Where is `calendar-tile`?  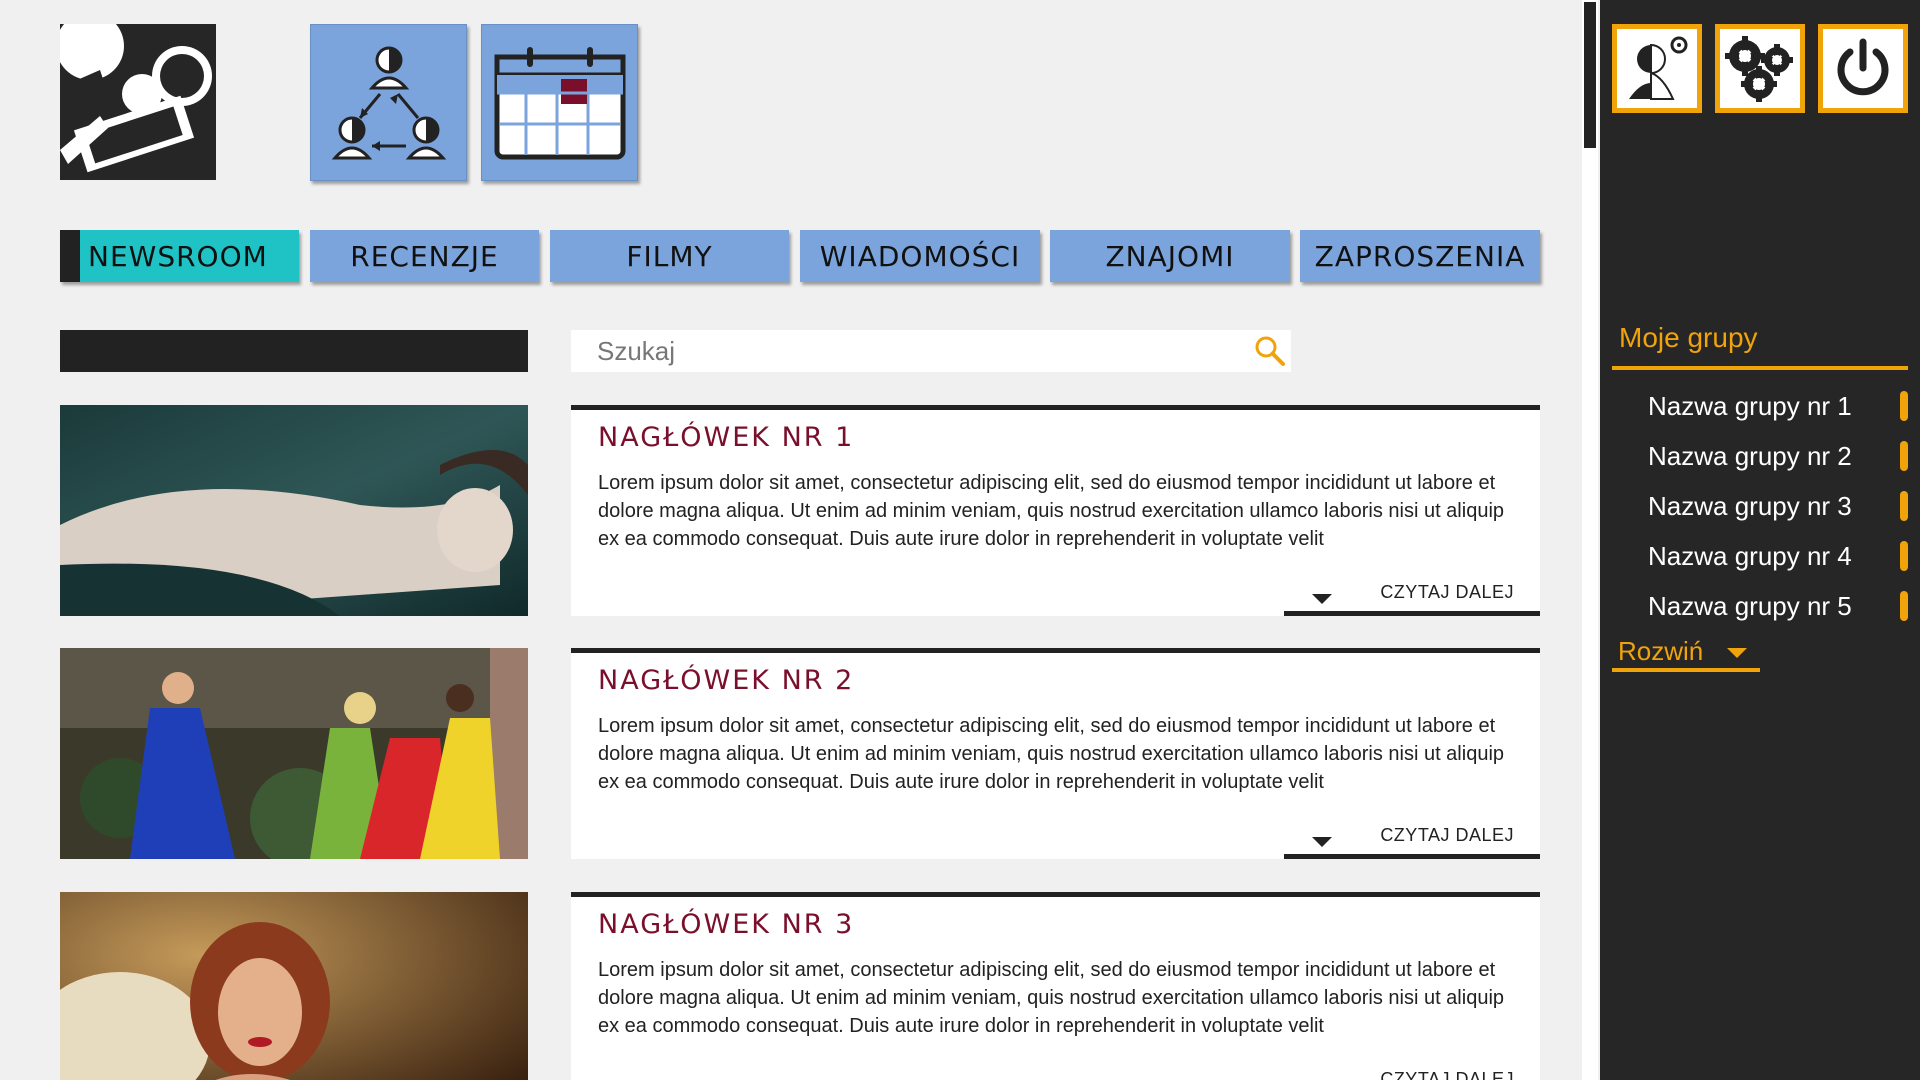
calendar-tile is located at coordinates (559, 102).